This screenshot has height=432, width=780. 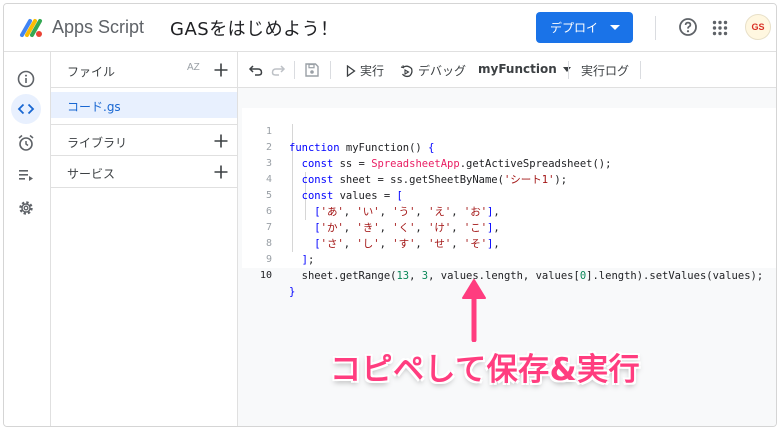 What do you see at coordinates (655, 28) in the screenshot?
I see `header-divider` at bounding box center [655, 28].